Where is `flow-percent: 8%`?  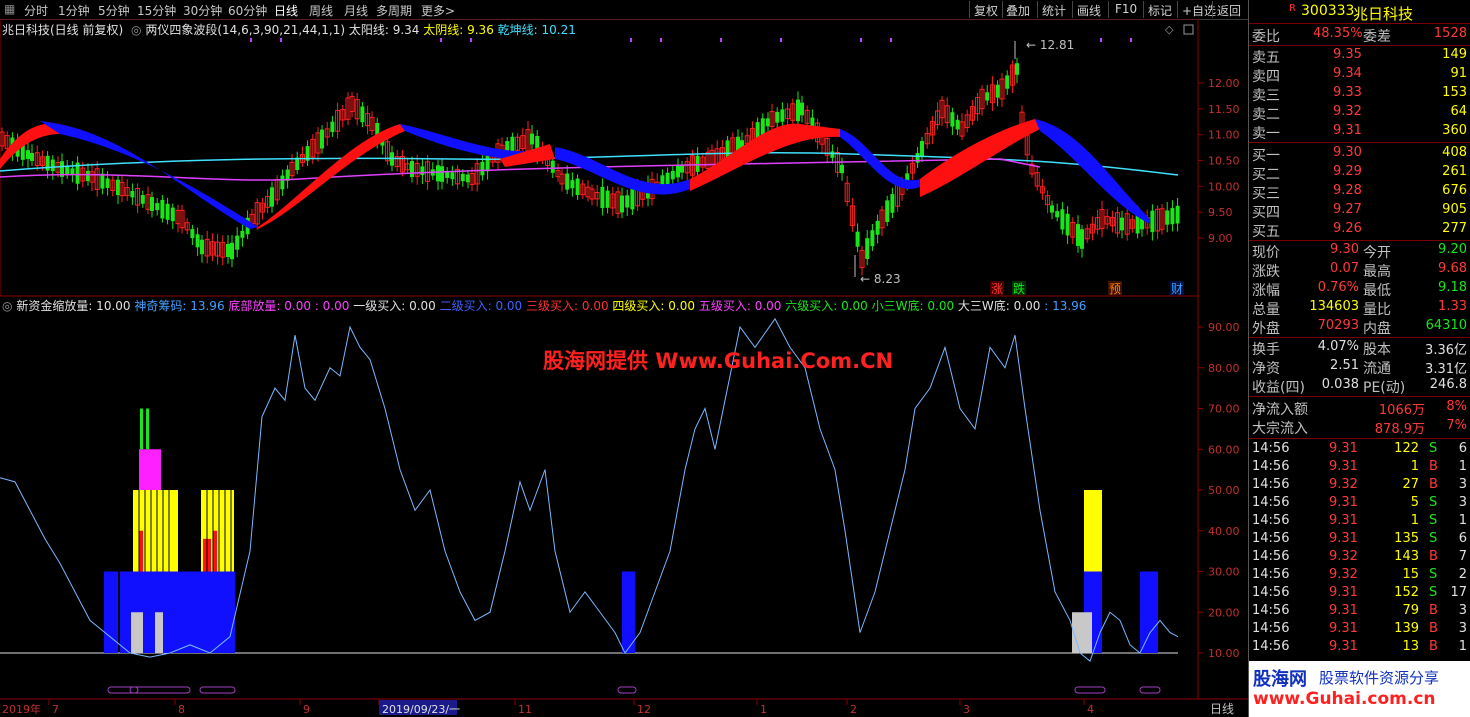 flow-percent: 8% is located at coordinates (1456, 406).